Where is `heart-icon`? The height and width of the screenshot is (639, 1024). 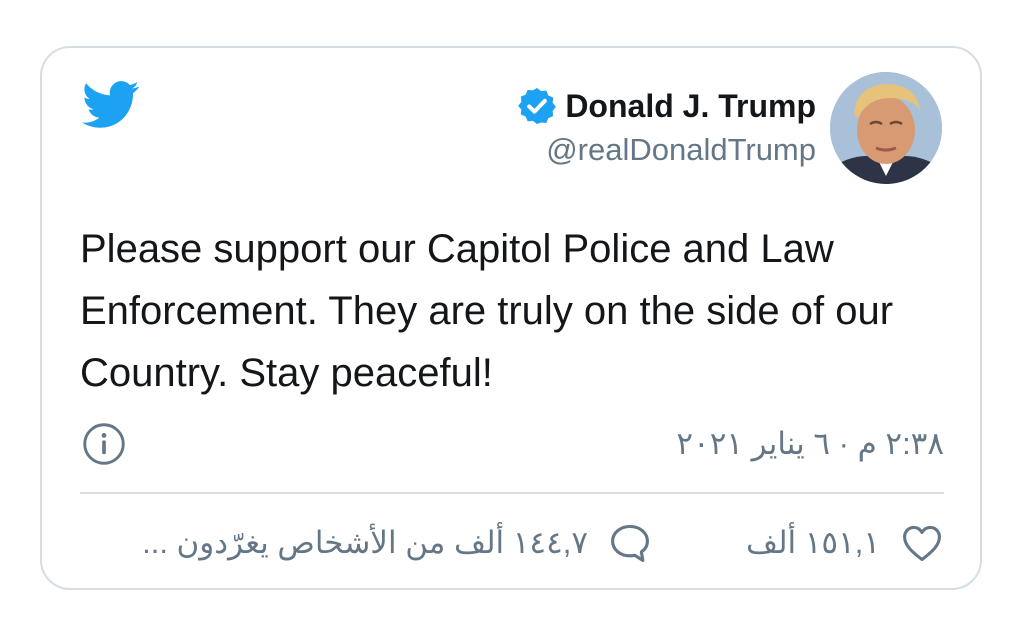
heart-icon is located at coordinates (922, 543).